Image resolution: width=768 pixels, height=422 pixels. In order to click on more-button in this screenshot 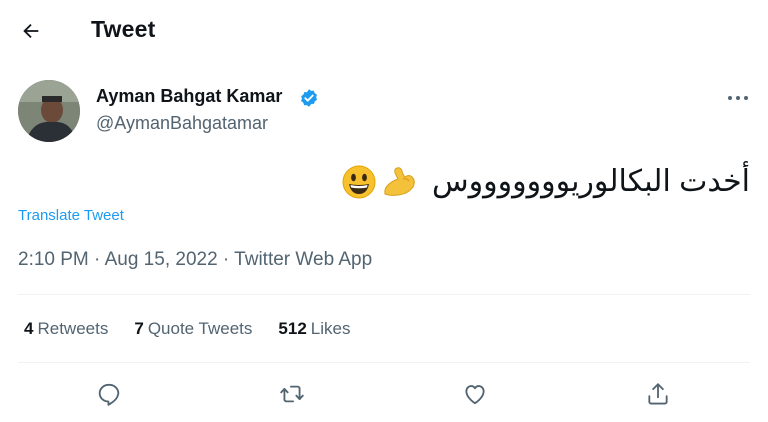, I will do `click(738, 98)`.